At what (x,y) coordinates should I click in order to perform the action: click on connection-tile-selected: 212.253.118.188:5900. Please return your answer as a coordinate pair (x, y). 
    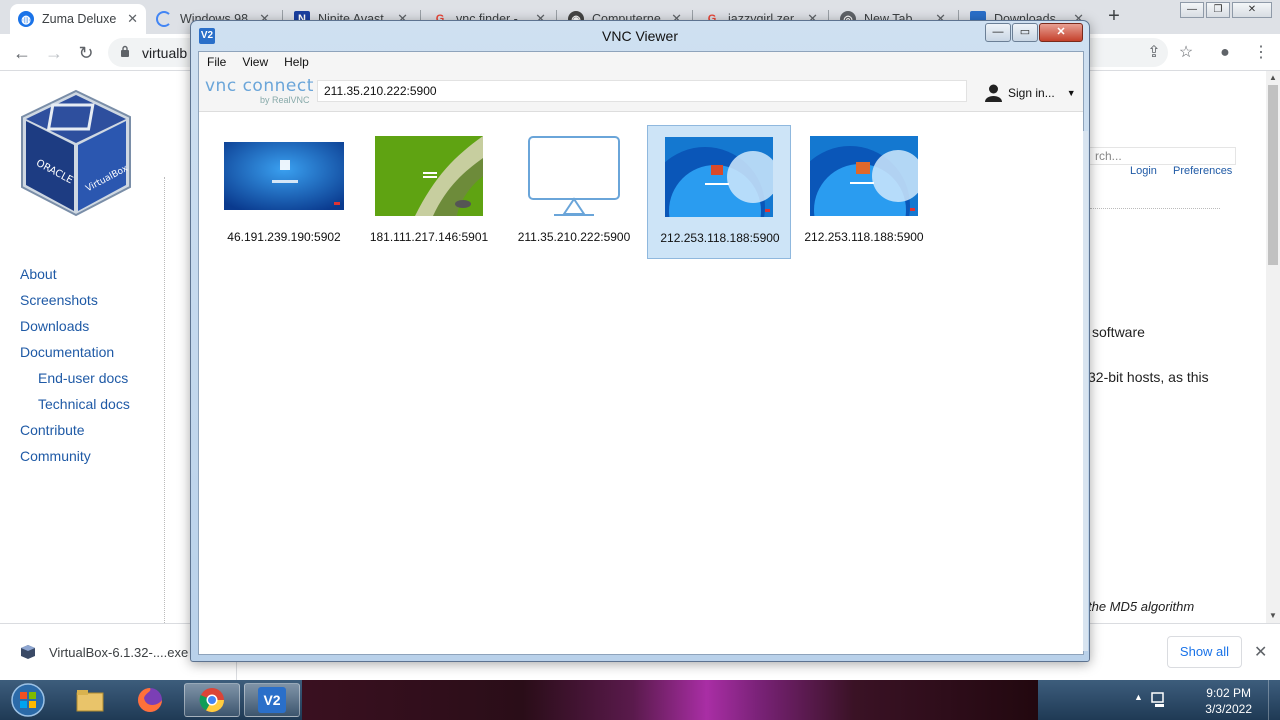
    Looking at the image, I should click on (719, 192).